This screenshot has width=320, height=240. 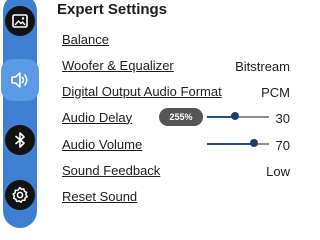 I want to click on sidebar-item-picture, so click(x=20, y=21).